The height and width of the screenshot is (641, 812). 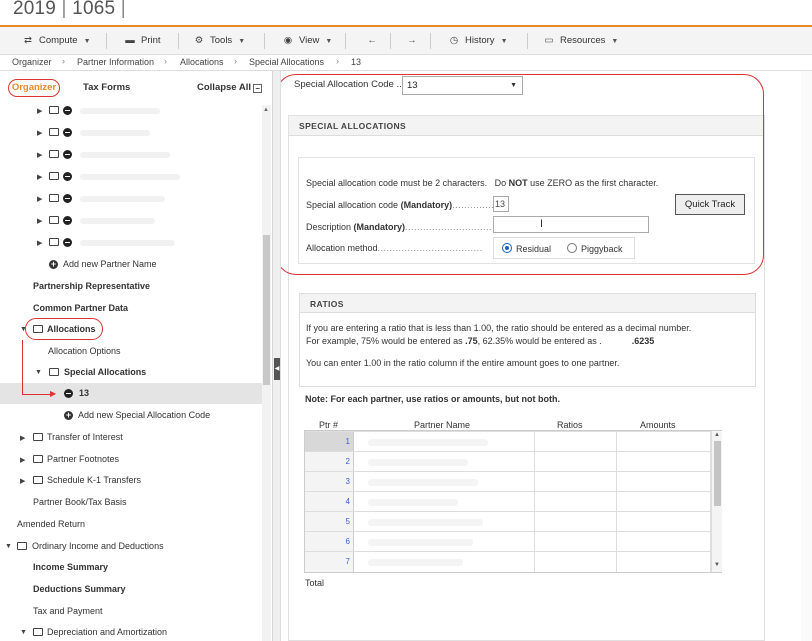 I want to click on table-row: 3, so click(x=508, y=481).